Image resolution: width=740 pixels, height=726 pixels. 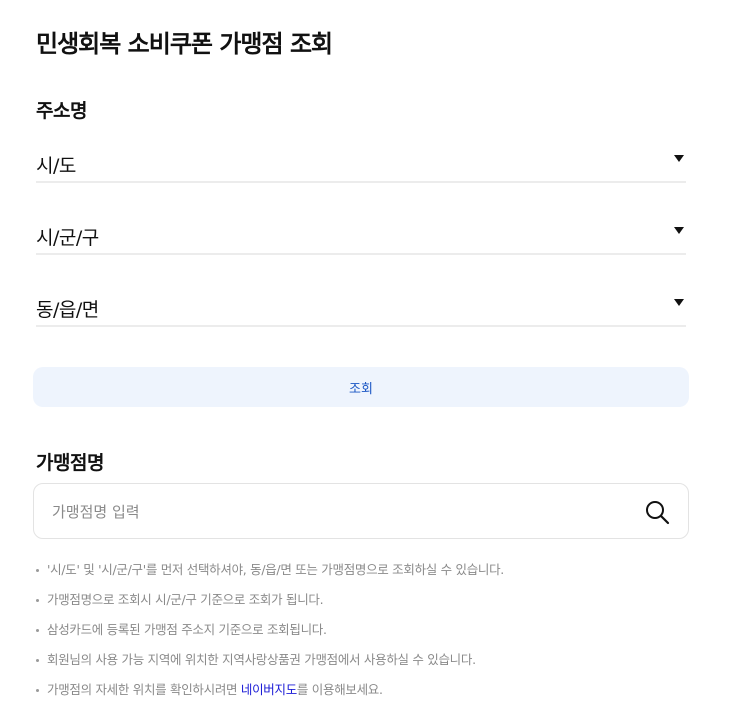 I want to click on address-section-title: 주소명, so click(x=61, y=111).